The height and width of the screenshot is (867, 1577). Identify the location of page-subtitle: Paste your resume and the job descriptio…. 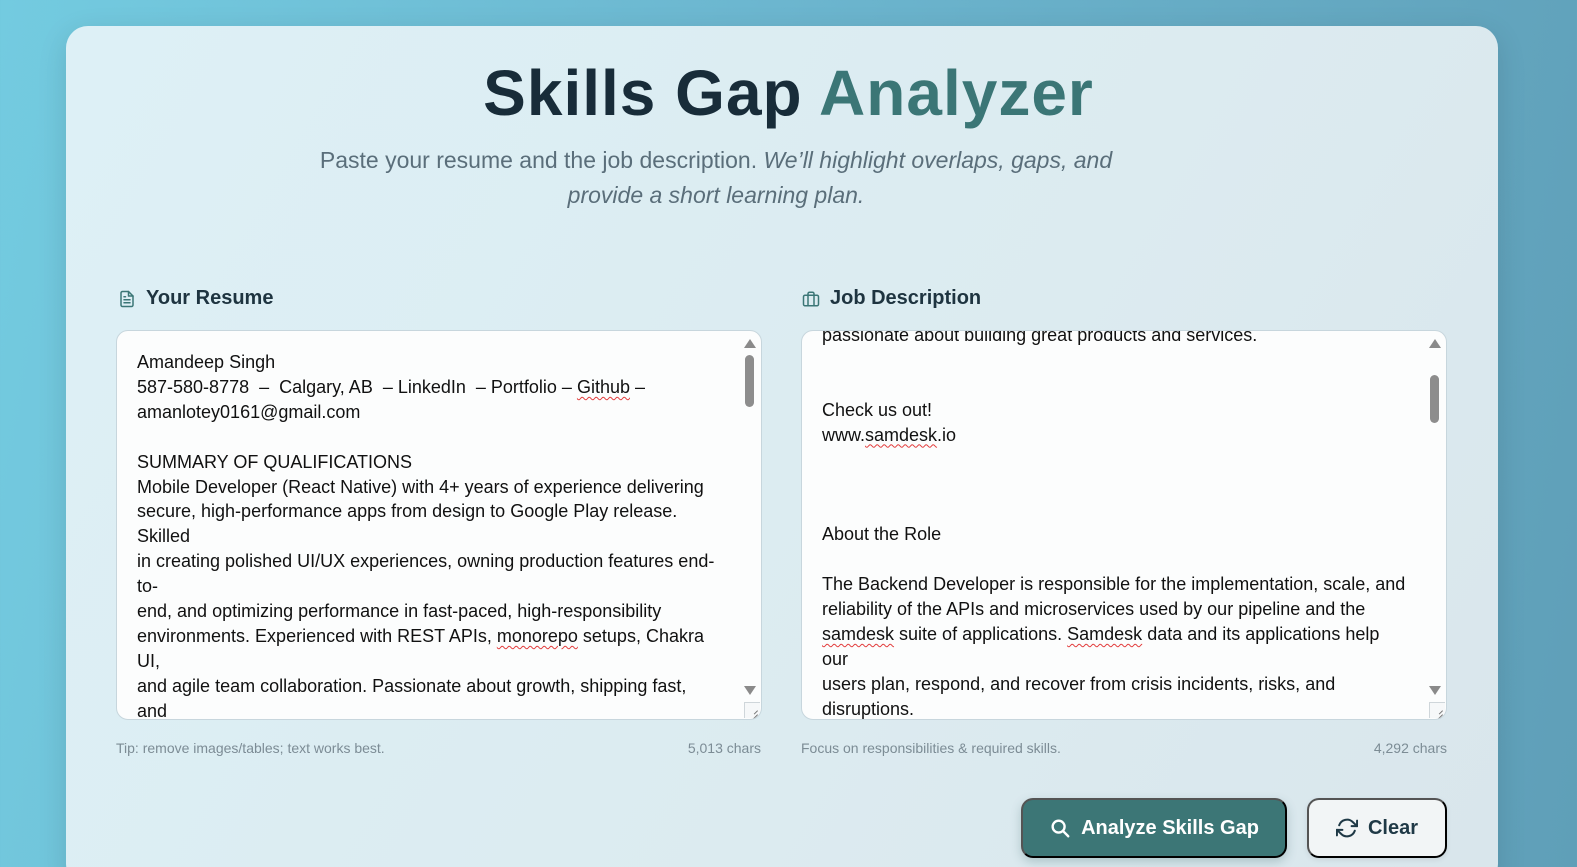
(716, 178).